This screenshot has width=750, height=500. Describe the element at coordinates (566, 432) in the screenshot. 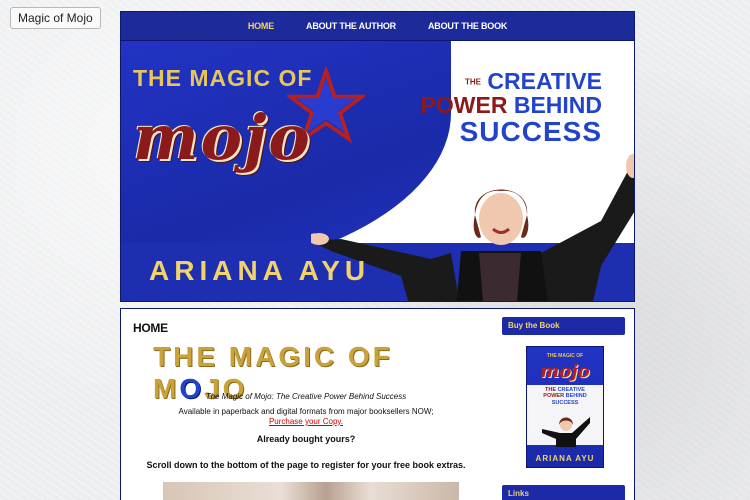

I see `cover-author-figure` at that location.